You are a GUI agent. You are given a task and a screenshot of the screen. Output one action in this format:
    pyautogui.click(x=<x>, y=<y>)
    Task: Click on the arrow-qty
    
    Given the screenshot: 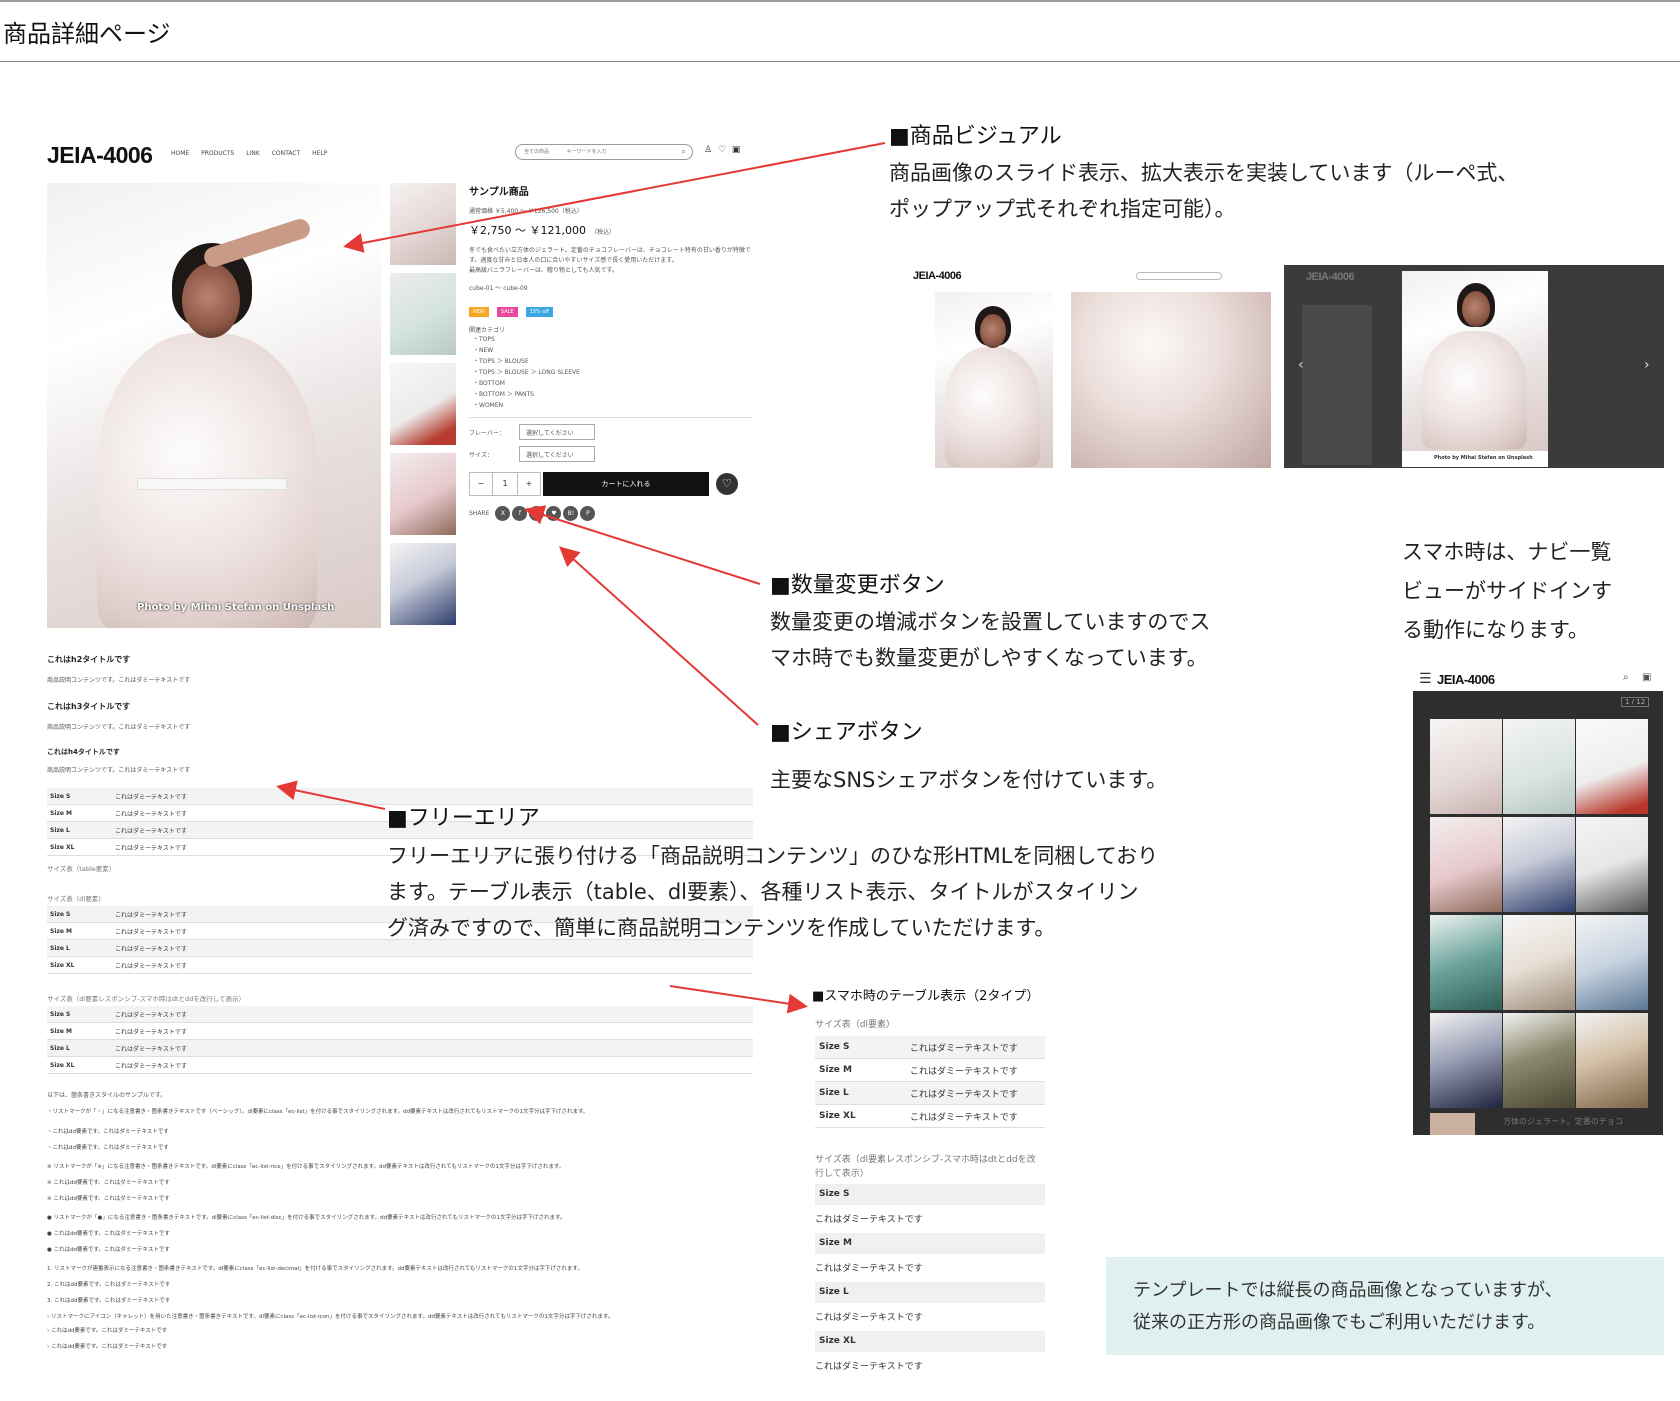 What is the action you would take?
    pyautogui.click(x=642, y=545)
    